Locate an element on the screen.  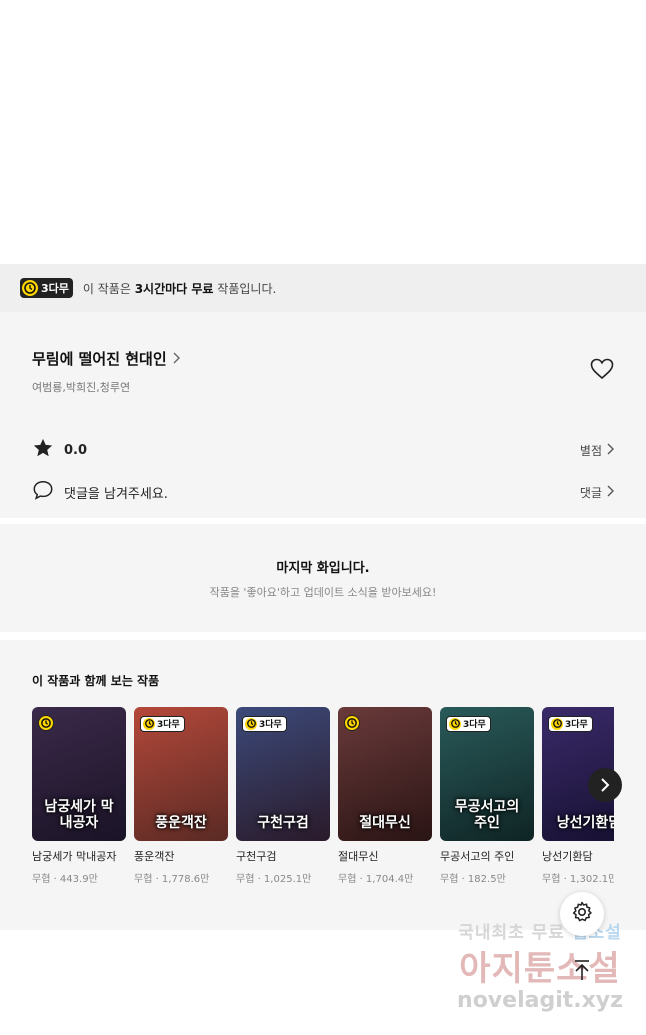
recommendation-card: 3다무 무공서고의 주인 무공서고의 주인 무협 · 182.5만 is located at coordinates (487, 796).